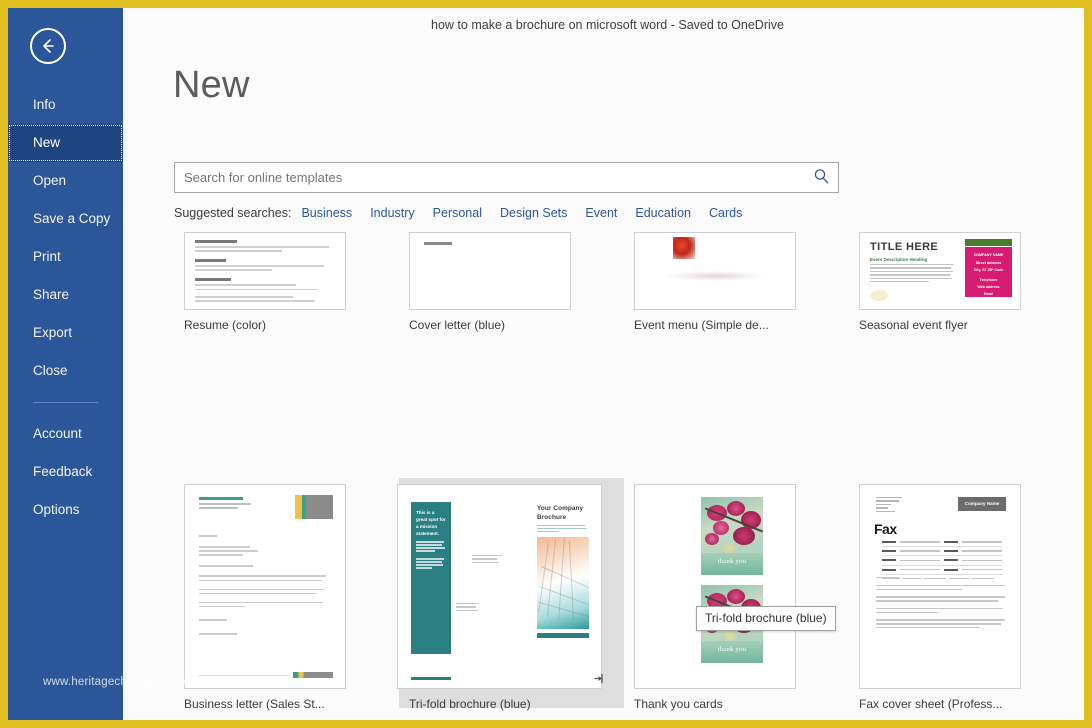 The width and height of the screenshot is (1092, 728). Describe the element at coordinates (65, 105) in the screenshot. I see `sidebar-item-info: Info` at that location.